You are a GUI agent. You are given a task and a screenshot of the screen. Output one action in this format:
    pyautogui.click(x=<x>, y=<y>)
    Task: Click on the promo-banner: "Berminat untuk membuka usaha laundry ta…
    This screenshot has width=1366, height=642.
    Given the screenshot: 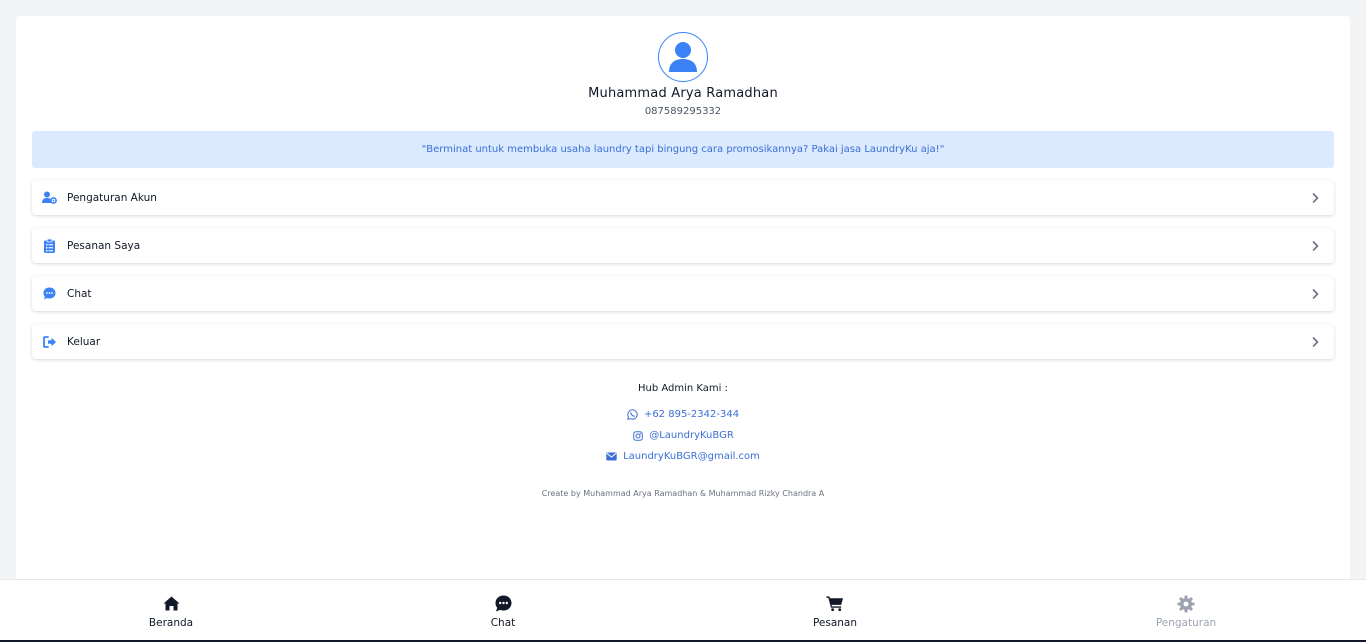 What is the action you would take?
    pyautogui.click(x=683, y=149)
    